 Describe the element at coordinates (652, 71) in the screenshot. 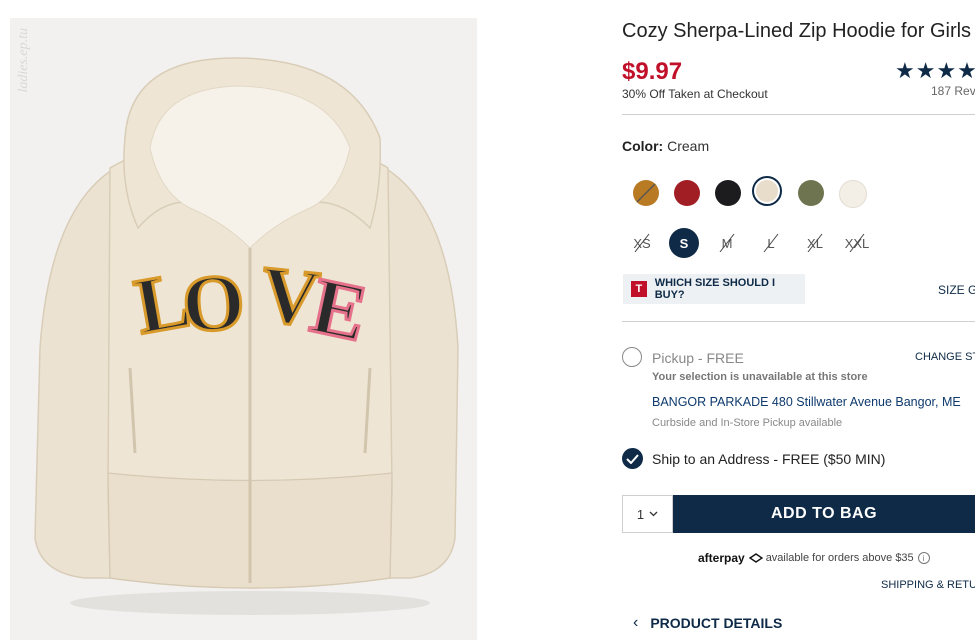

I see `product-price: $9.97` at that location.